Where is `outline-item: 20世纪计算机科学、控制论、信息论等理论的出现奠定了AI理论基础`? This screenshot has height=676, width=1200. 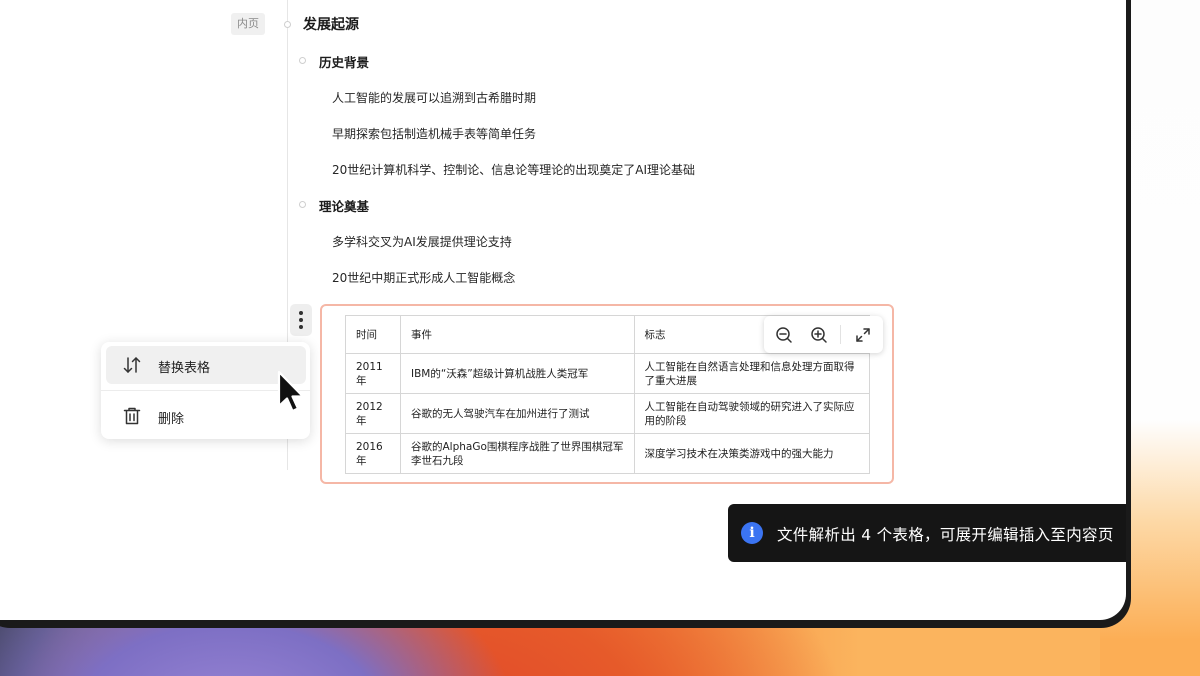 outline-item: 20世纪计算机科学、控制论、信息论等理论的出现奠定了AI理论基础 is located at coordinates (513, 169).